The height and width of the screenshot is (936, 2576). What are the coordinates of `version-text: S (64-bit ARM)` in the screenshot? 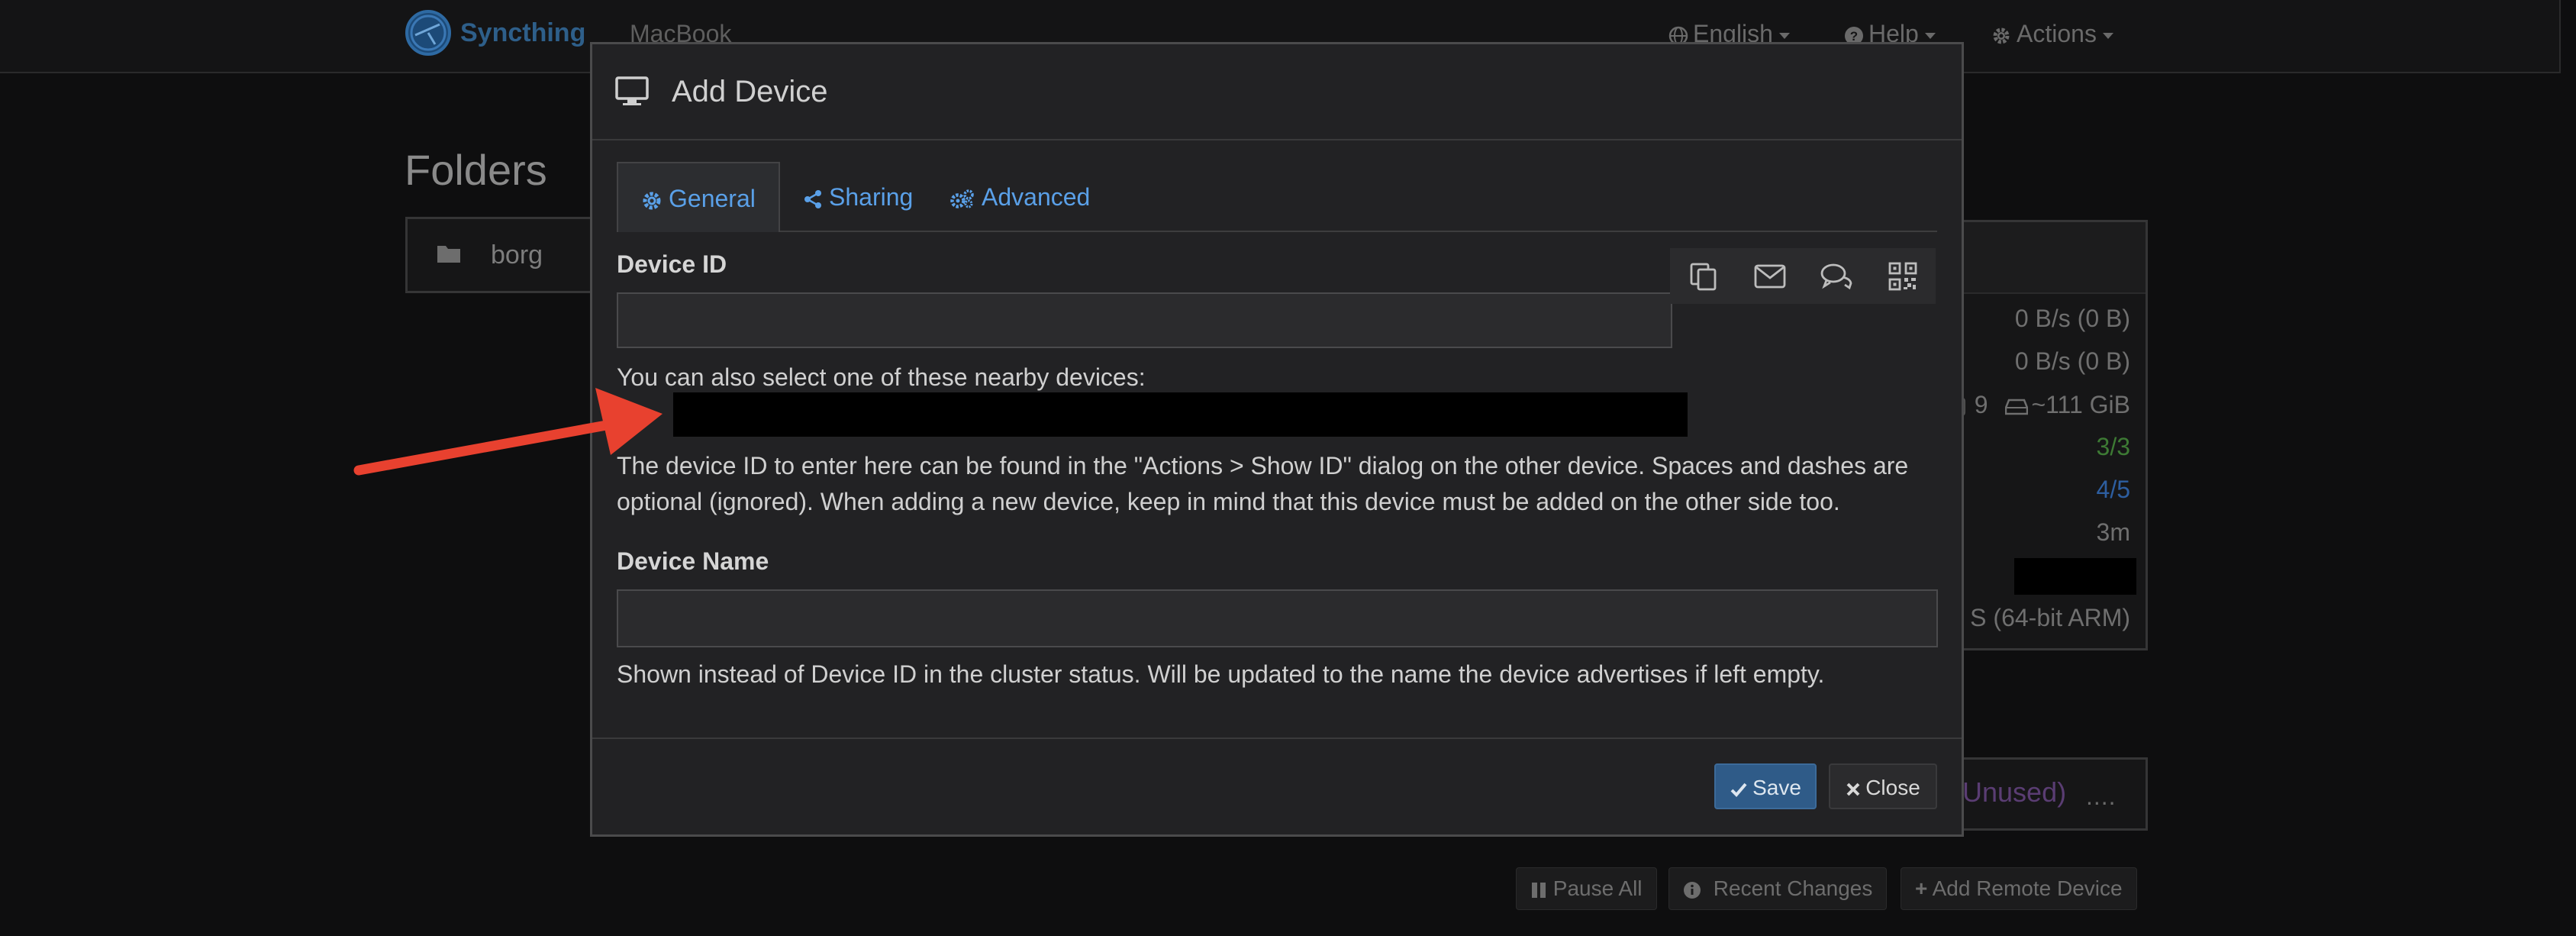 It's located at (2050, 617).